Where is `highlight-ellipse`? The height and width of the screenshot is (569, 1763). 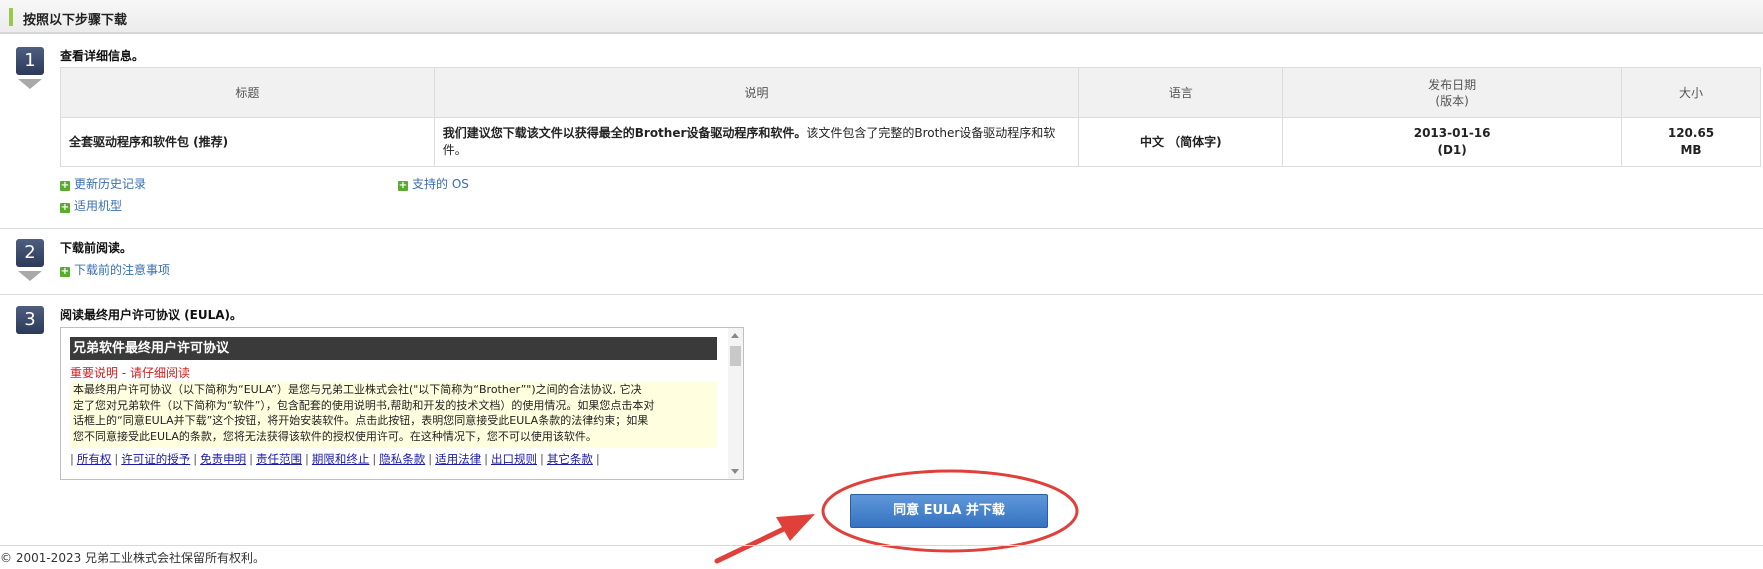 highlight-ellipse is located at coordinates (950, 511).